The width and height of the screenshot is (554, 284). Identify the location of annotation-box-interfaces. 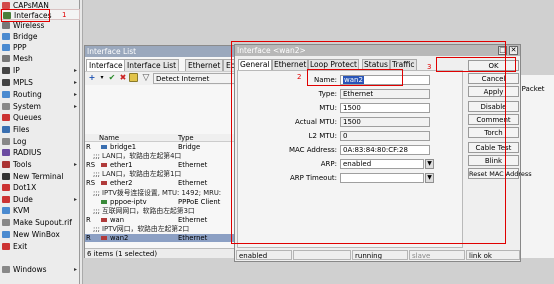
(25, 15).